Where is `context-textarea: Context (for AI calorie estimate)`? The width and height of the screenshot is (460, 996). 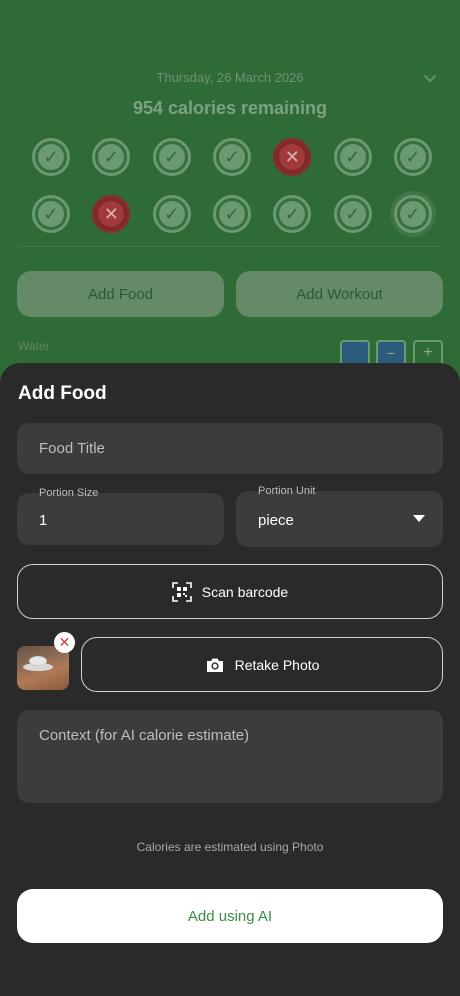
context-textarea: Context (for AI calorie estimate) is located at coordinates (230, 756).